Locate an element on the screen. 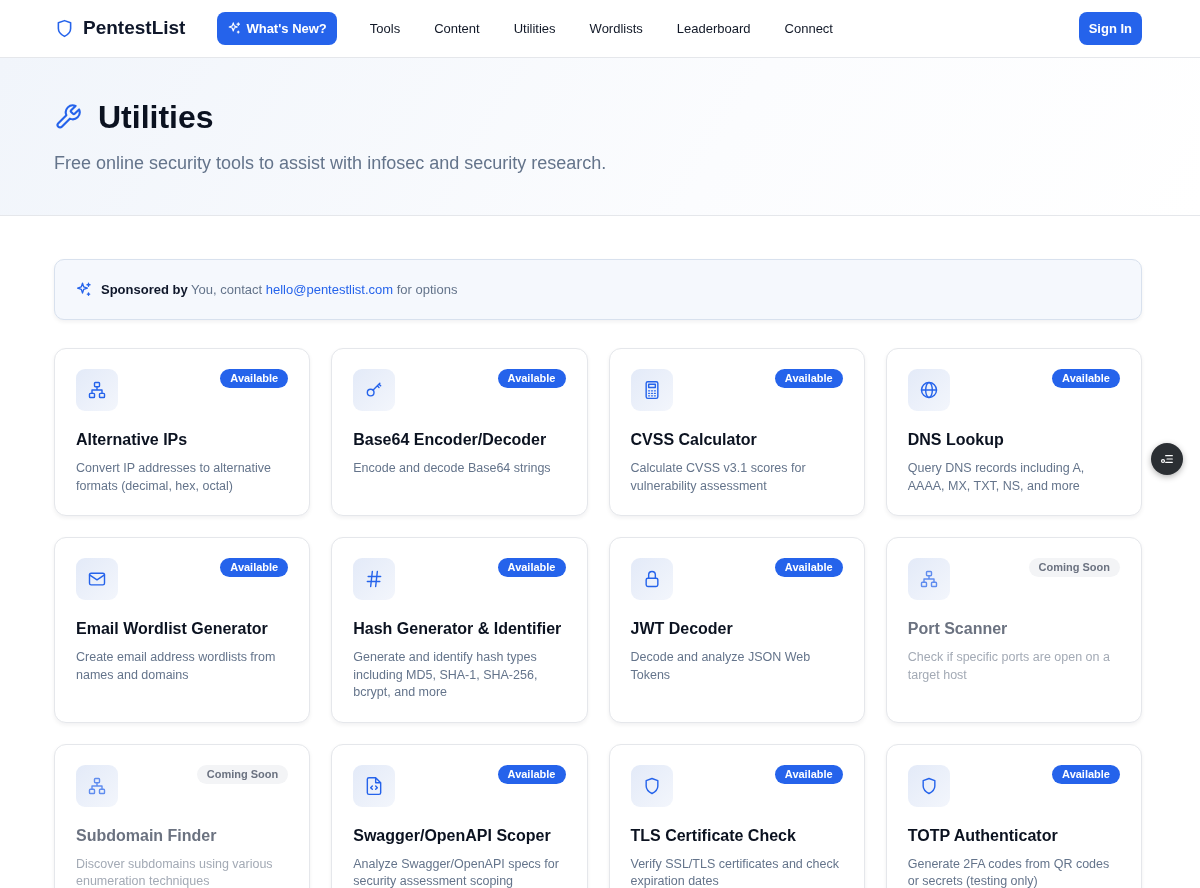  nav-link: Tools is located at coordinates (385, 28).